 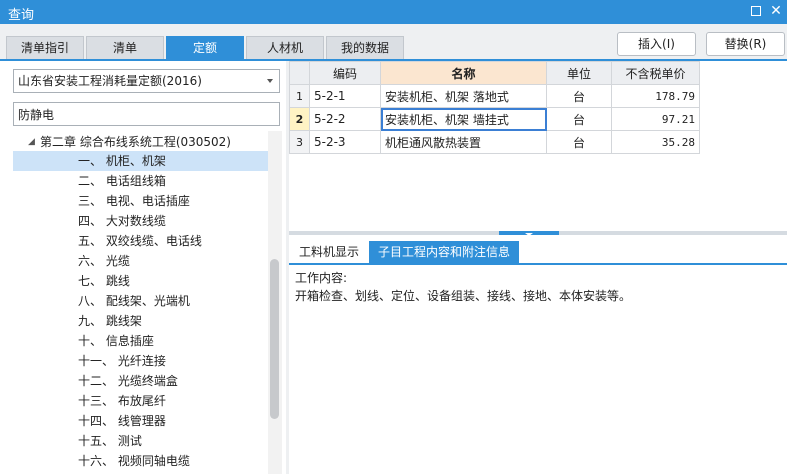 I want to click on tree-item: 四、 大对数线缆, so click(x=140, y=221).